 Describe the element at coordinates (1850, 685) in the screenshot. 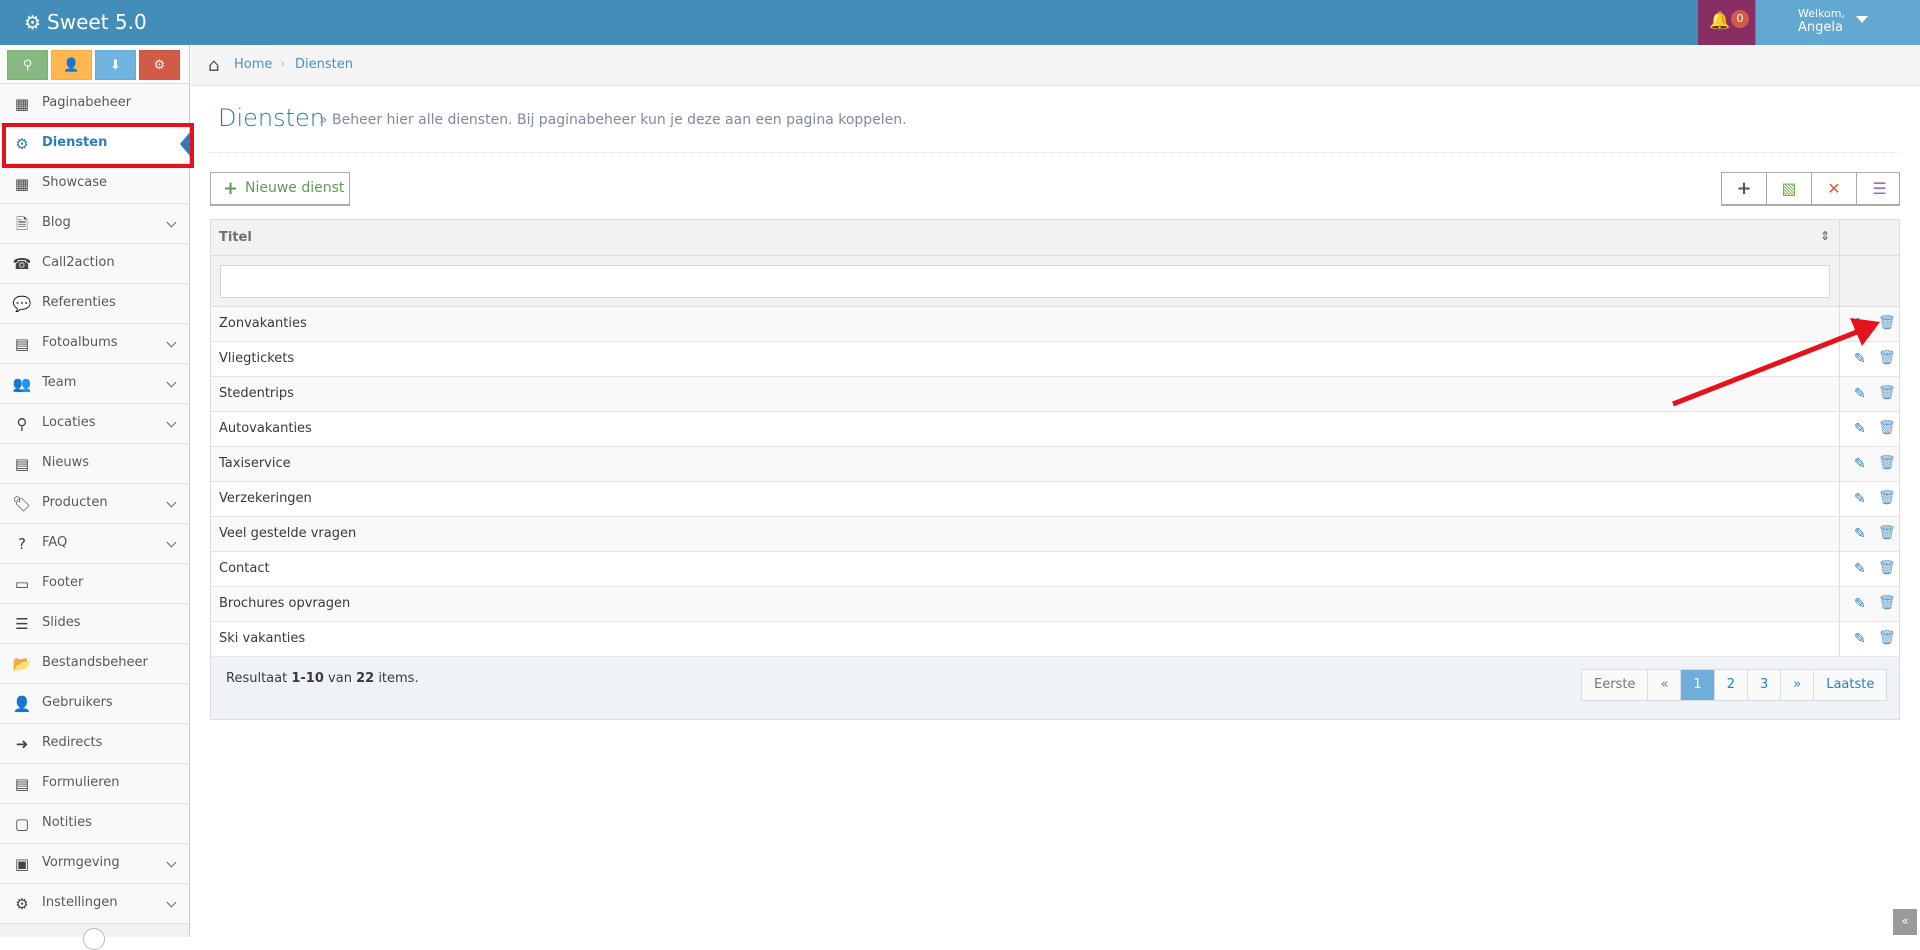

I see `pager-last: Laatste` at that location.